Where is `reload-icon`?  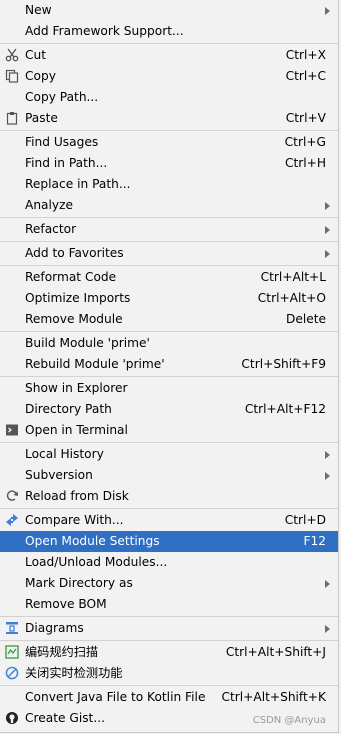 reload-icon is located at coordinates (12, 496).